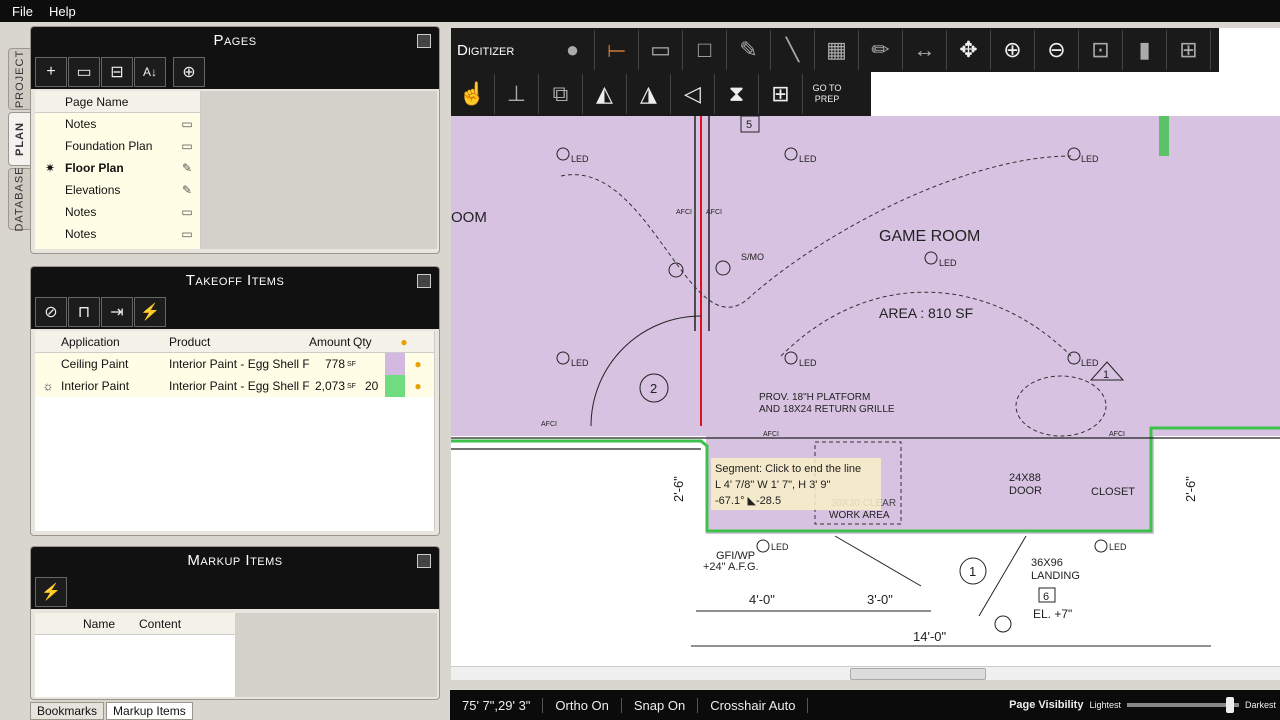 Image resolution: width=1280 pixels, height=720 pixels. I want to click on route-icon: ⇥, so click(117, 312).